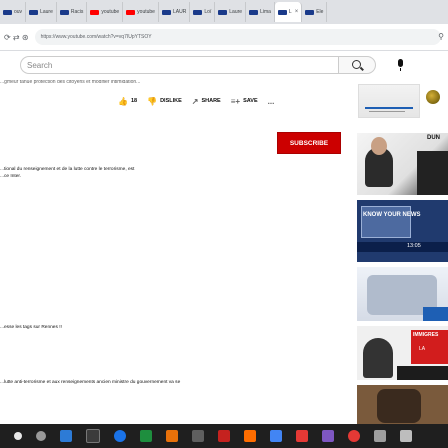  I want to click on channel-avatar, so click(433, 97).